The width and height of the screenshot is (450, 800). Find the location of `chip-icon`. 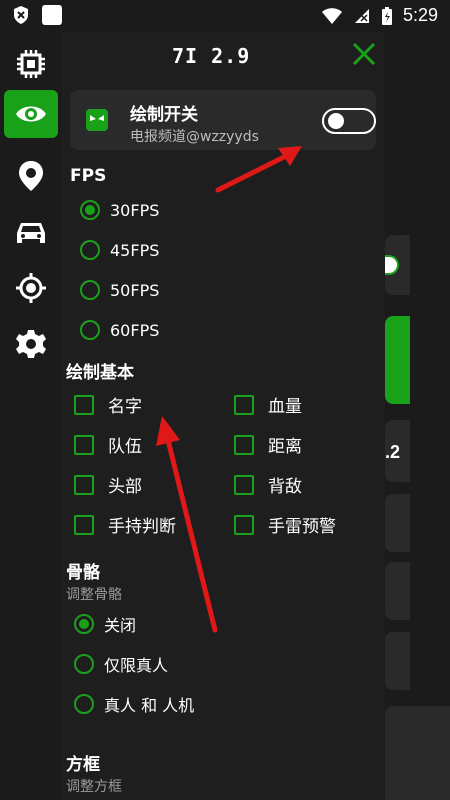

chip-icon is located at coordinates (31, 64).